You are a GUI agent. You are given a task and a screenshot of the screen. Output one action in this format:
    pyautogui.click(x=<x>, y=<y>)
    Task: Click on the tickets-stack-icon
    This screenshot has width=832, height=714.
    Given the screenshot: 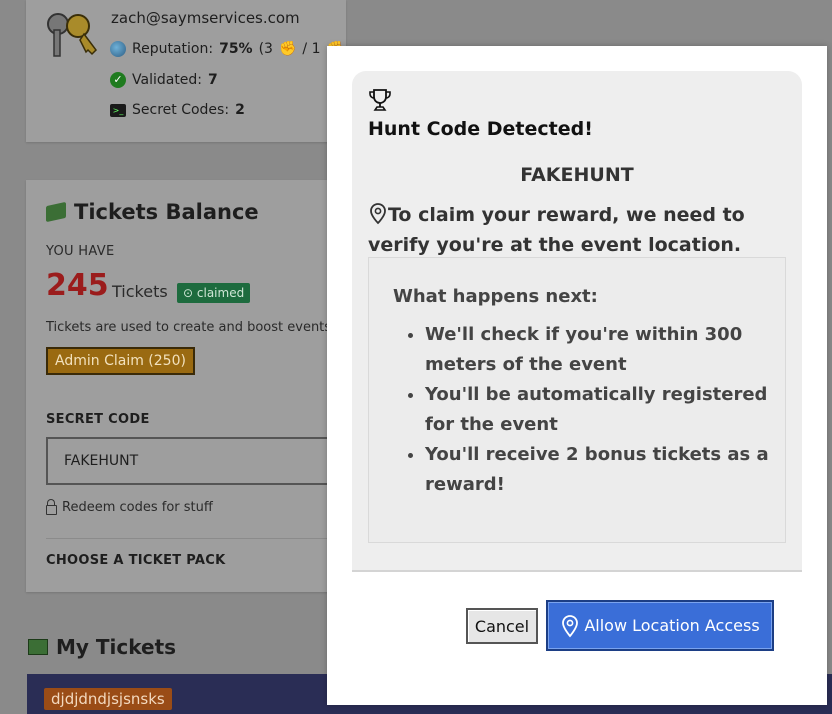 What is the action you would take?
    pyautogui.click(x=38, y=647)
    